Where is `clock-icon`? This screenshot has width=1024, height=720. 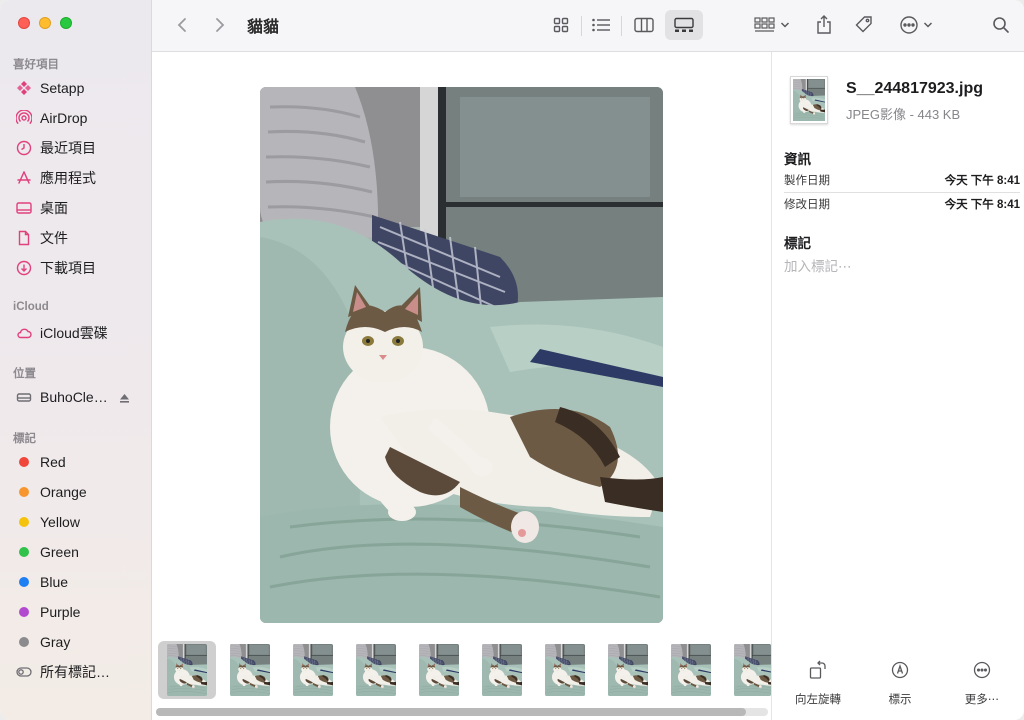 clock-icon is located at coordinates (24, 148).